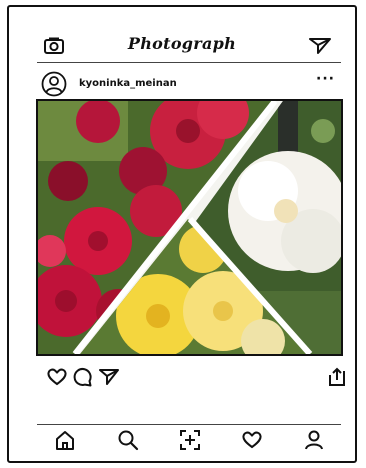 The height and width of the screenshot is (468, 366). I want to click on bottom-navigation, so click(182, 442).